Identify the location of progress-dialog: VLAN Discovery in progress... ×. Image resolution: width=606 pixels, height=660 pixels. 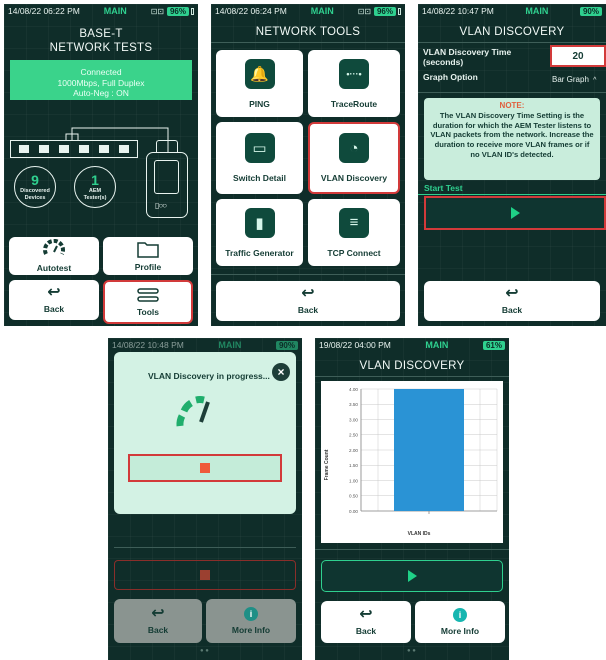
(205, 433).